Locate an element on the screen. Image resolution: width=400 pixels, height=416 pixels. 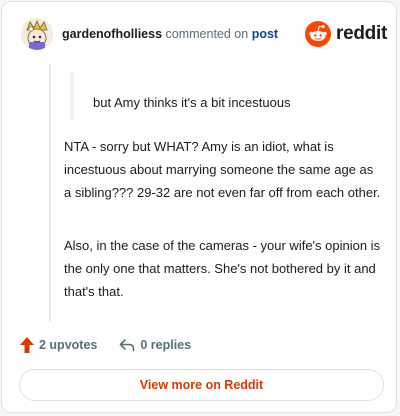
quote-bar is located at coordinates (72, 96).